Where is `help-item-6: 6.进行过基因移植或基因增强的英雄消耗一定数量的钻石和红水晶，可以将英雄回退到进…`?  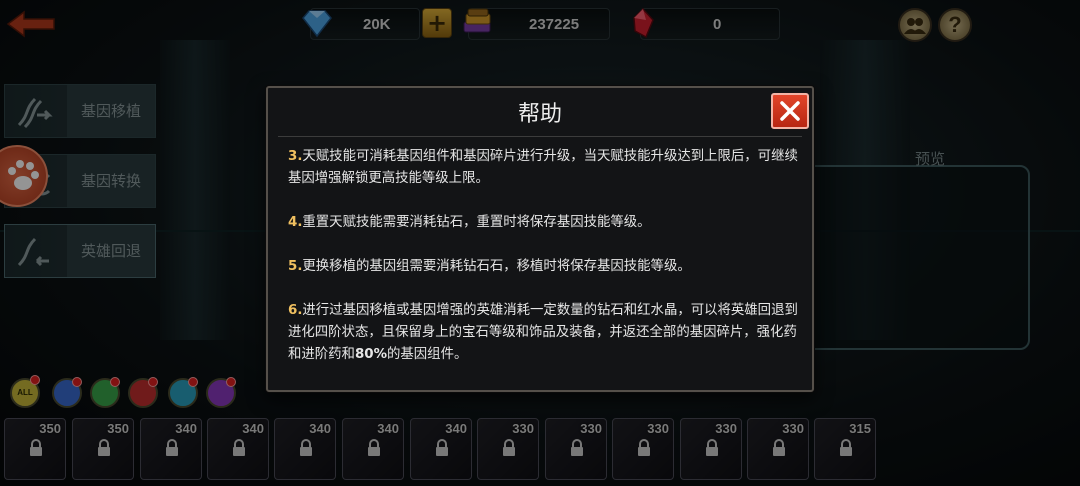 help-item-6: 6.进行过基因移植或基因增强的英雄消耗一定数量的钻石和红水晶，可以将英雄回退到进… is located at coordinates (543, 333).